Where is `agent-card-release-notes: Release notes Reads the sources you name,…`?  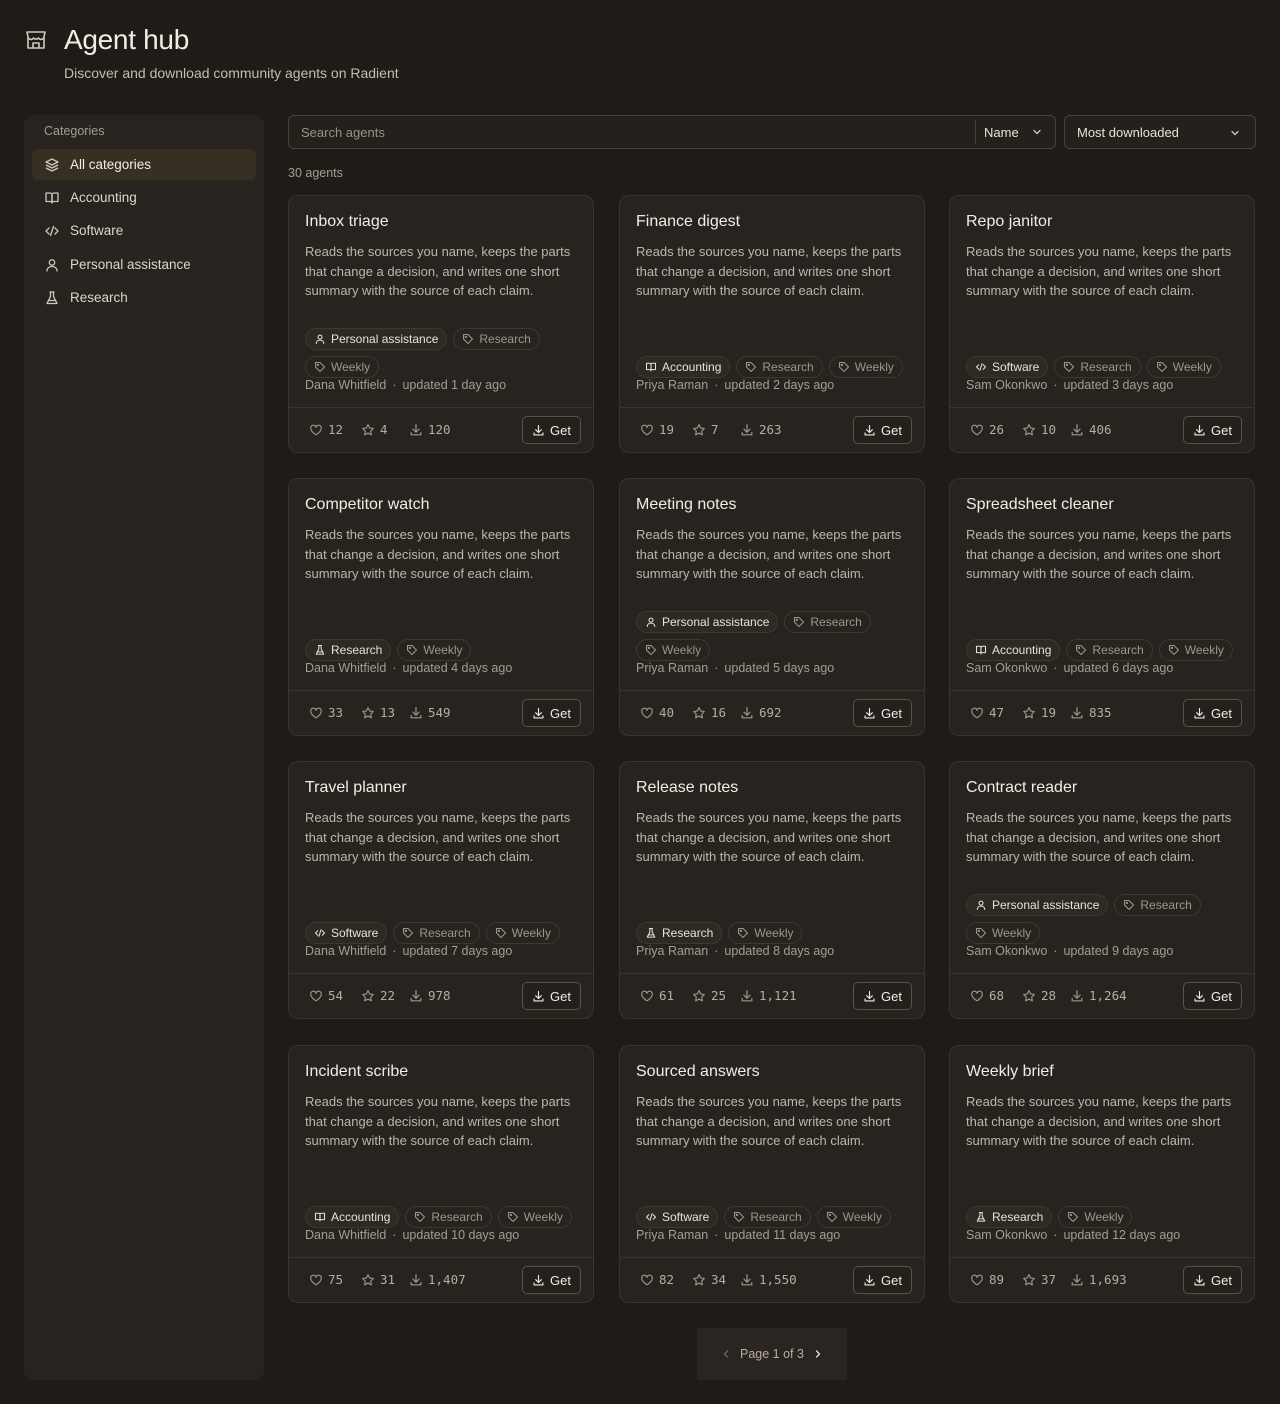
agent-card-release-notes: Release notes Reads the sources you name,… is located at coordinates (772, 890).